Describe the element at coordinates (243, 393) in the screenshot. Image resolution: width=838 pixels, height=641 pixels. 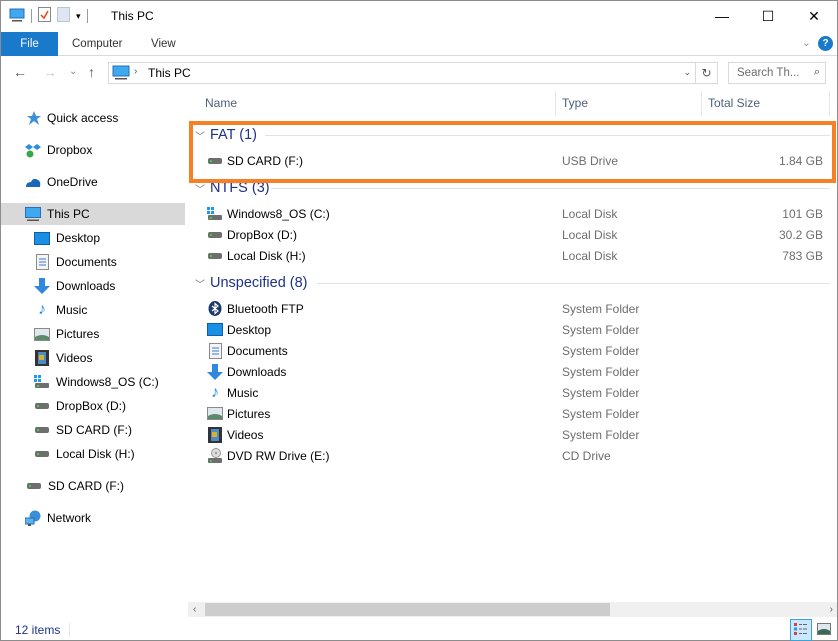
I see `item-name: Music` at that location.